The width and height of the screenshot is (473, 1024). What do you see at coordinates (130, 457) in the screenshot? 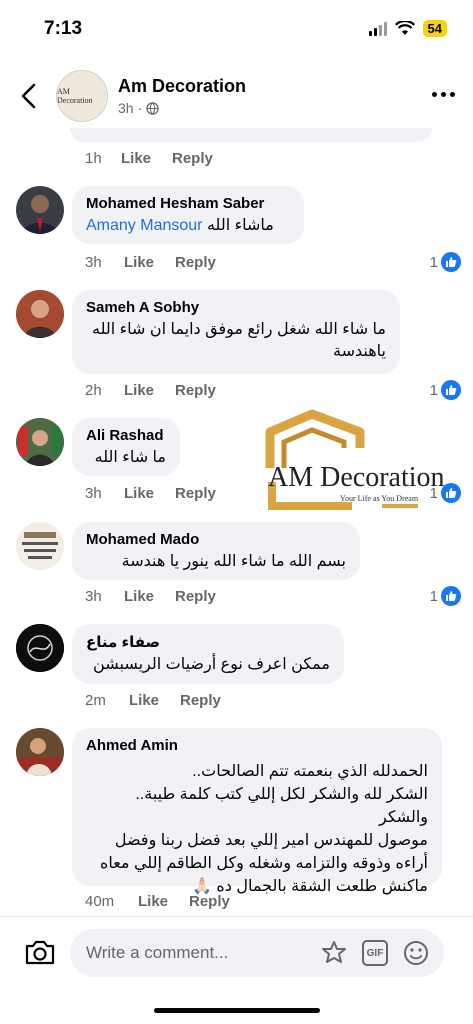
I see `comment-text: ما شاء الله` at bounding box center [130, 457].